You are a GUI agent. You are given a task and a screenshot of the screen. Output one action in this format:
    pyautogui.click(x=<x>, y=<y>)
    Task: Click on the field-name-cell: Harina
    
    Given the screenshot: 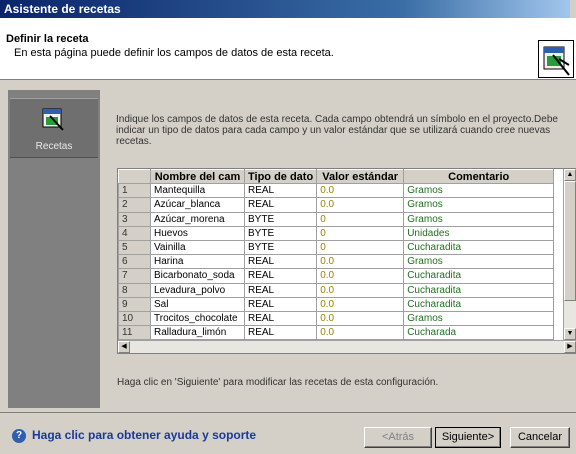 What is the action you would take?
    pyautogui.click(x=197, y=262)
    